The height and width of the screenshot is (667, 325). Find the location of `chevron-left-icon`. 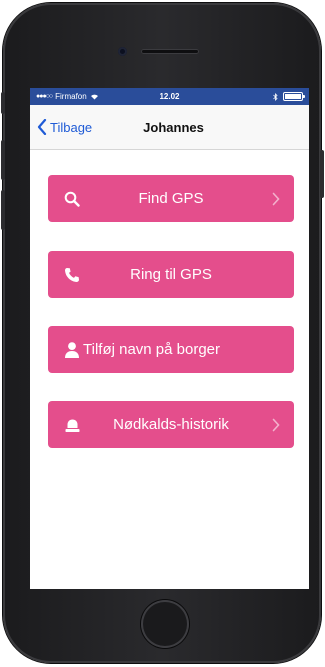

chevron-left-icon is located at coordinates (42, 127).